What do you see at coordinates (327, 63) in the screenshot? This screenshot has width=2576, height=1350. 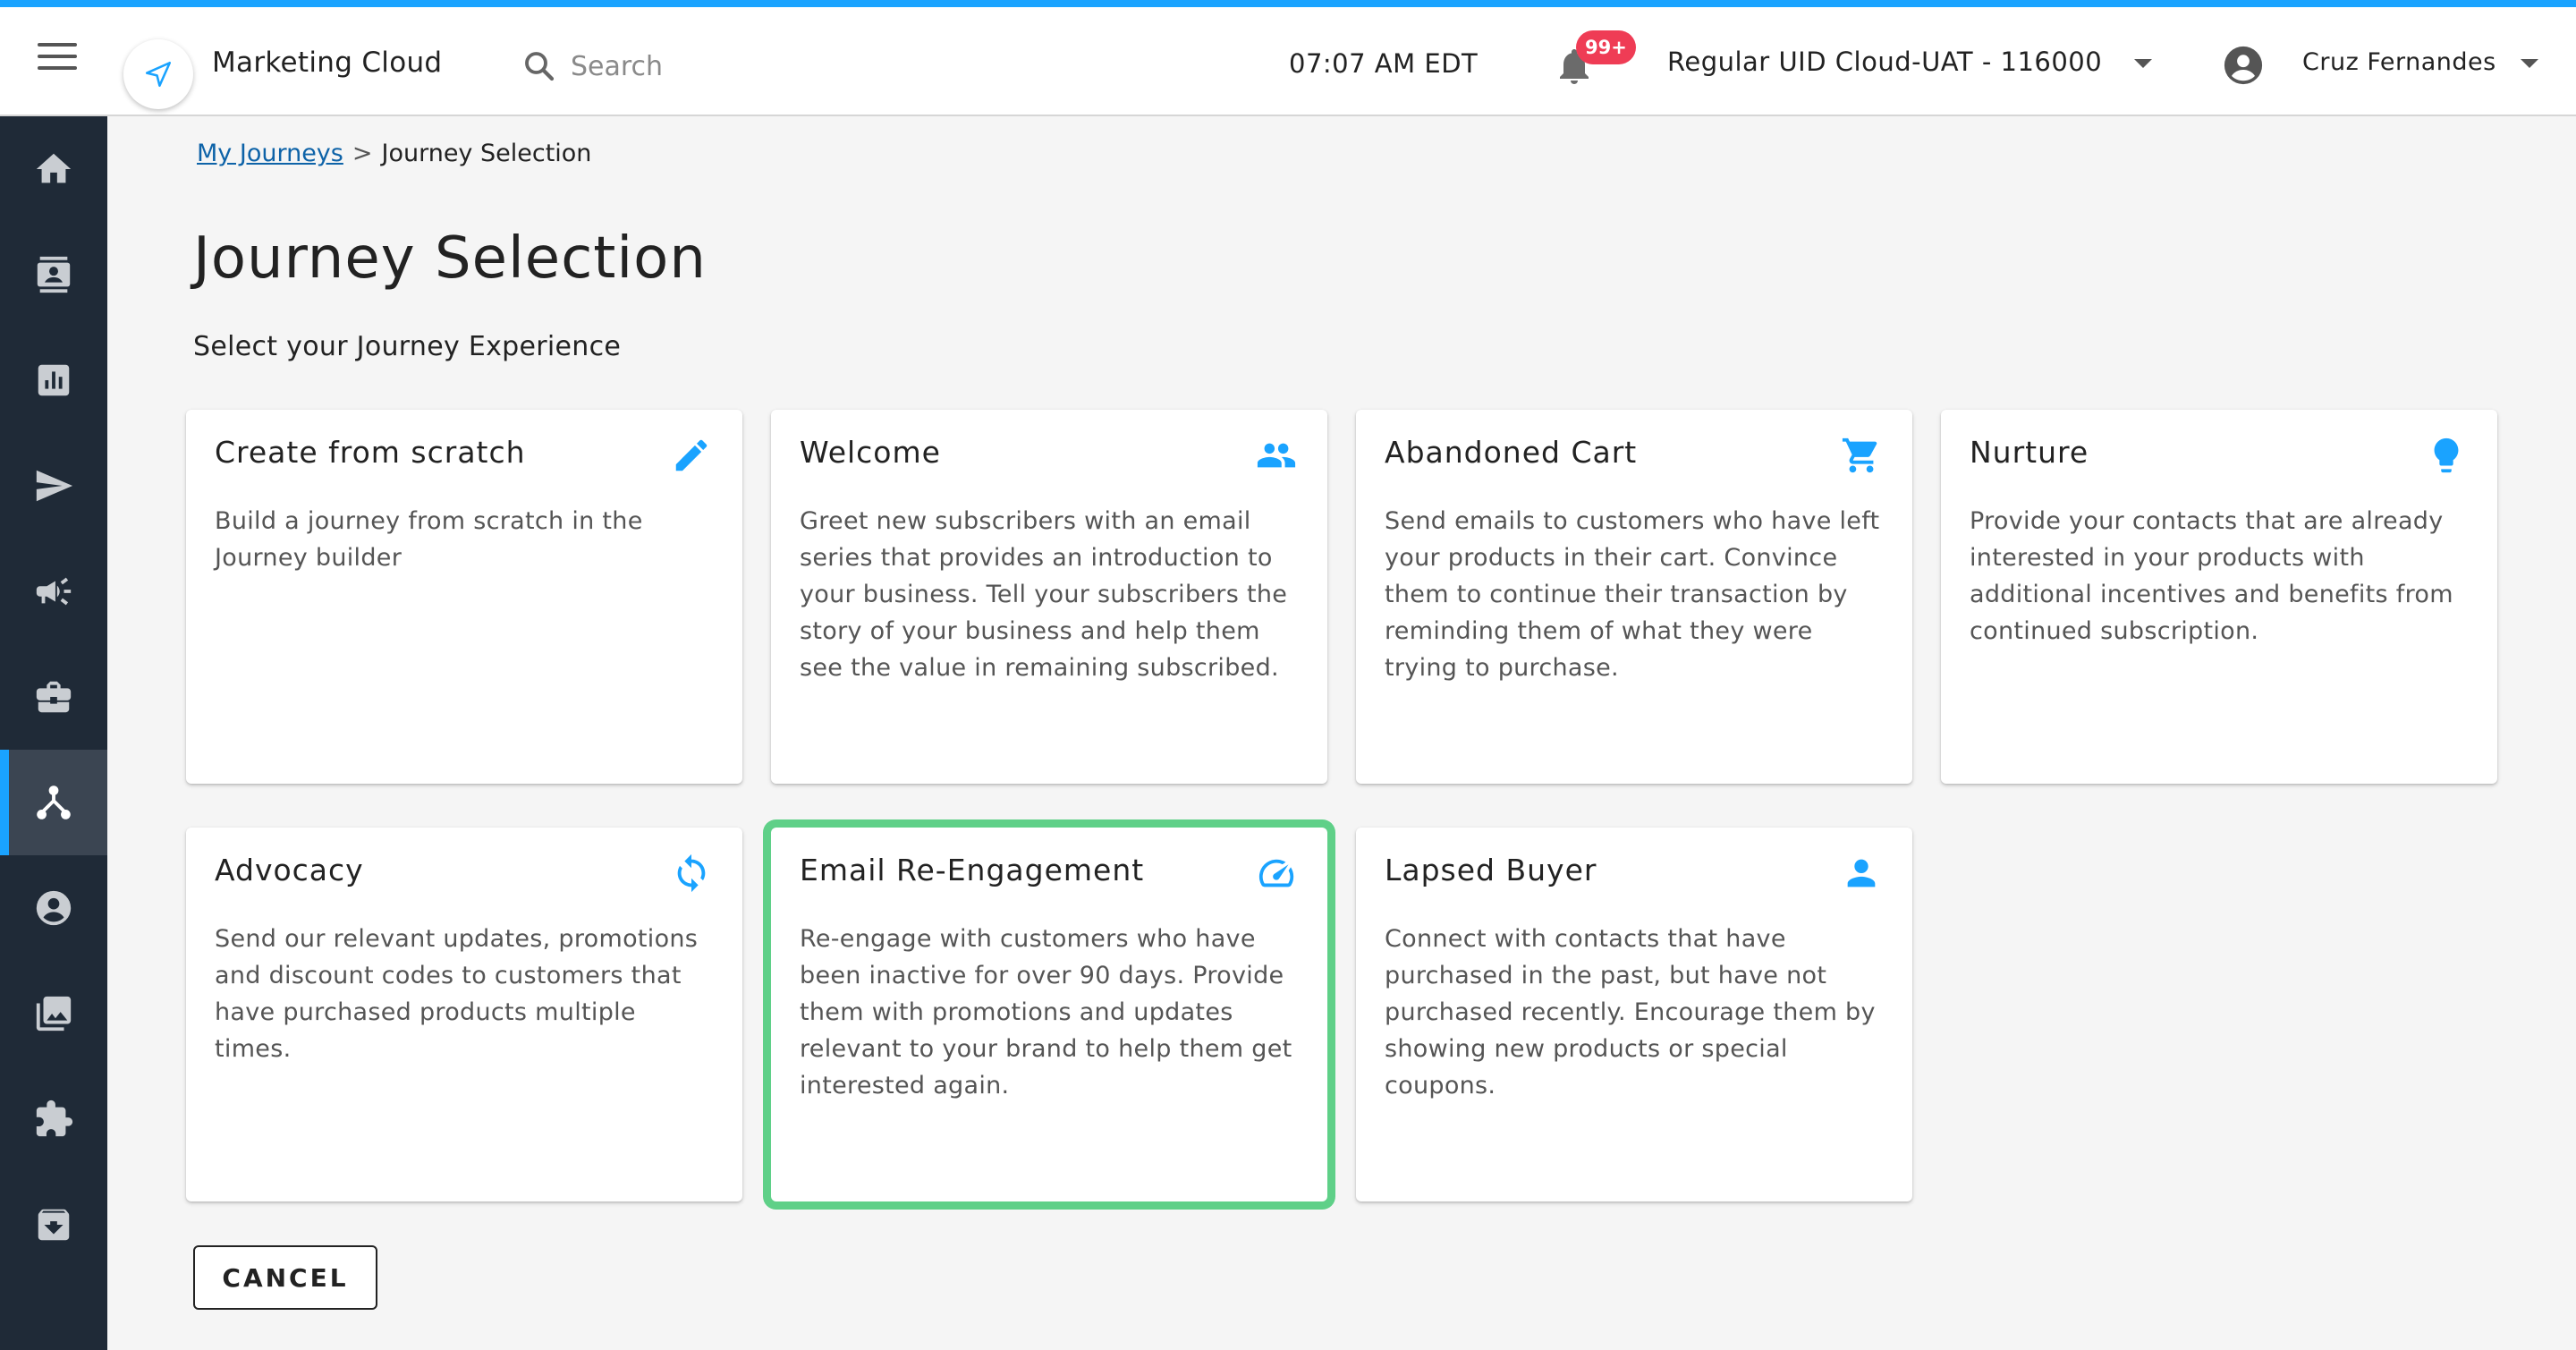 I see `app-title: Marketing Cloud` at bounding box center [327, 63].